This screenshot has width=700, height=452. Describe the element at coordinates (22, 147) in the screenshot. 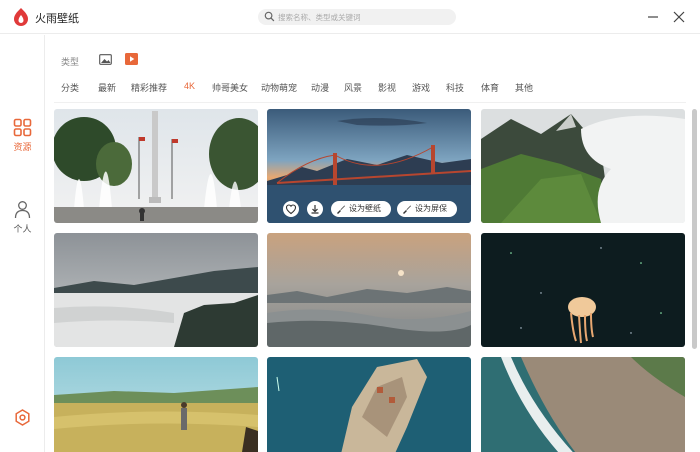

I see `sidebar-item-label: 资源` at that location.